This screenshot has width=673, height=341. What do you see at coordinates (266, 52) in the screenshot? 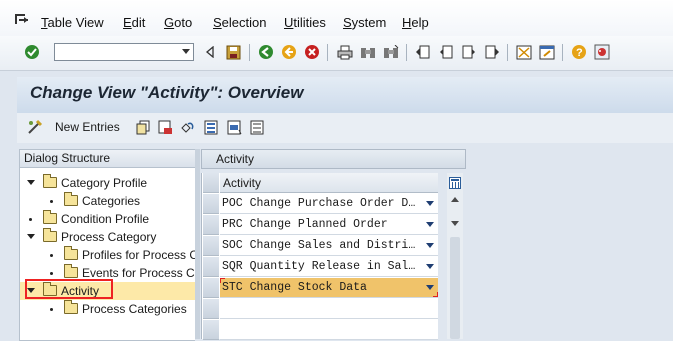
I see `back-icon` at bounding box center [266, 52].